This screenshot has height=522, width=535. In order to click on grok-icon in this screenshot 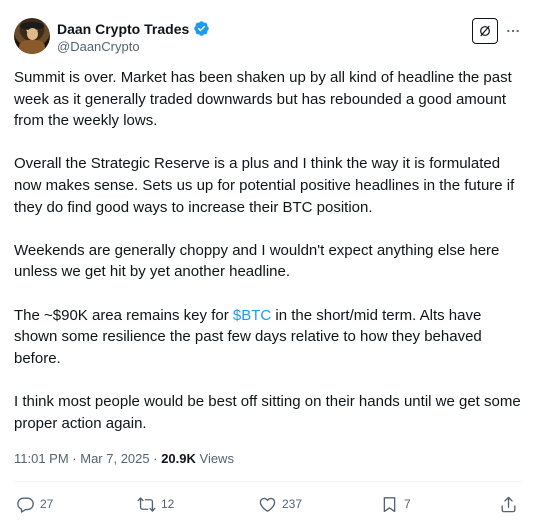, I will do `click(485, 31)`.